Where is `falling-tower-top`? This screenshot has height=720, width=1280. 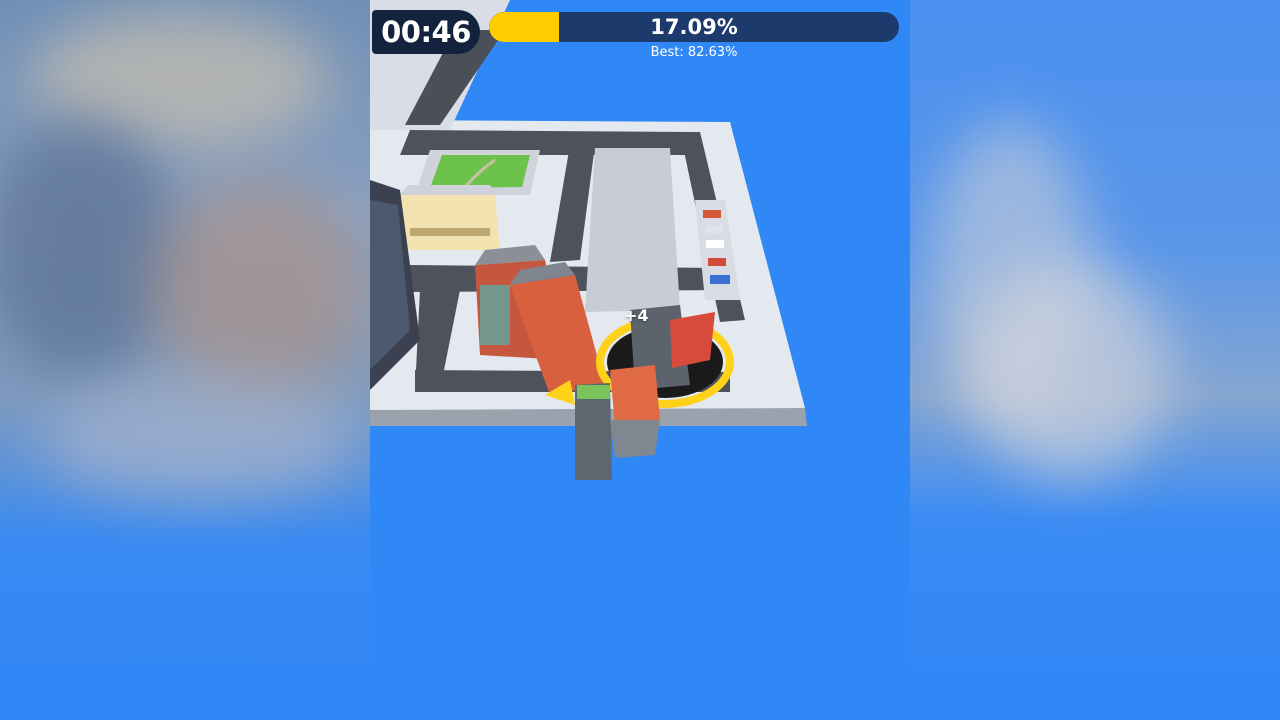 falling-tower-top is located at coordinates (593, 392).